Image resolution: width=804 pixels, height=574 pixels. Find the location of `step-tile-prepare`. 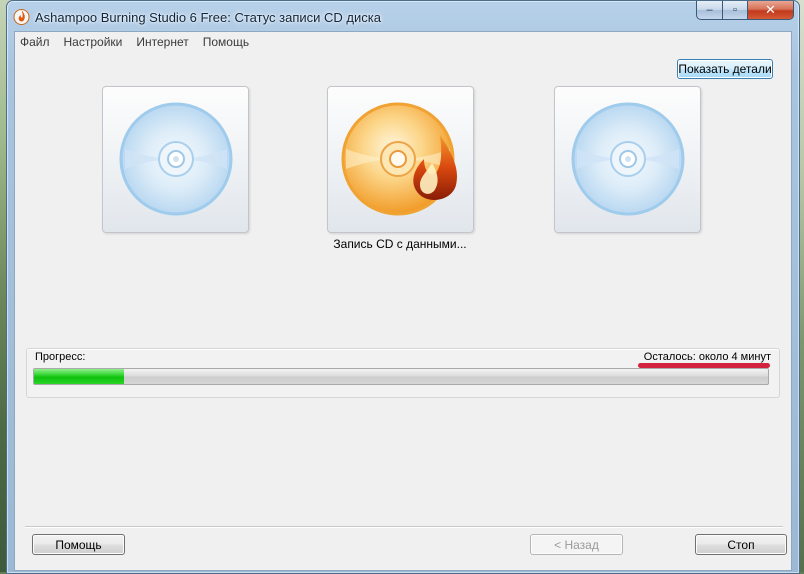

step-tile-prepare is located at coordinates (175, 159).